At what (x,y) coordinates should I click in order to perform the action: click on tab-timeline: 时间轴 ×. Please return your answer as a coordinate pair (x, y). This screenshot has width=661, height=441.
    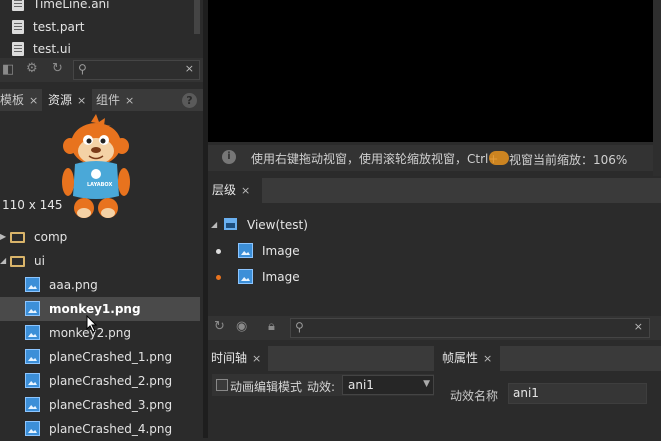
    Looking at the image, I should click on (238, 358).